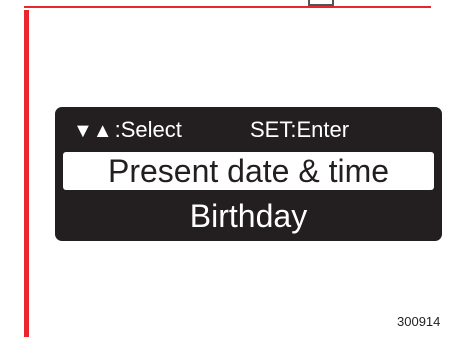  I want to click on top-rule-box, so click(321, 3).